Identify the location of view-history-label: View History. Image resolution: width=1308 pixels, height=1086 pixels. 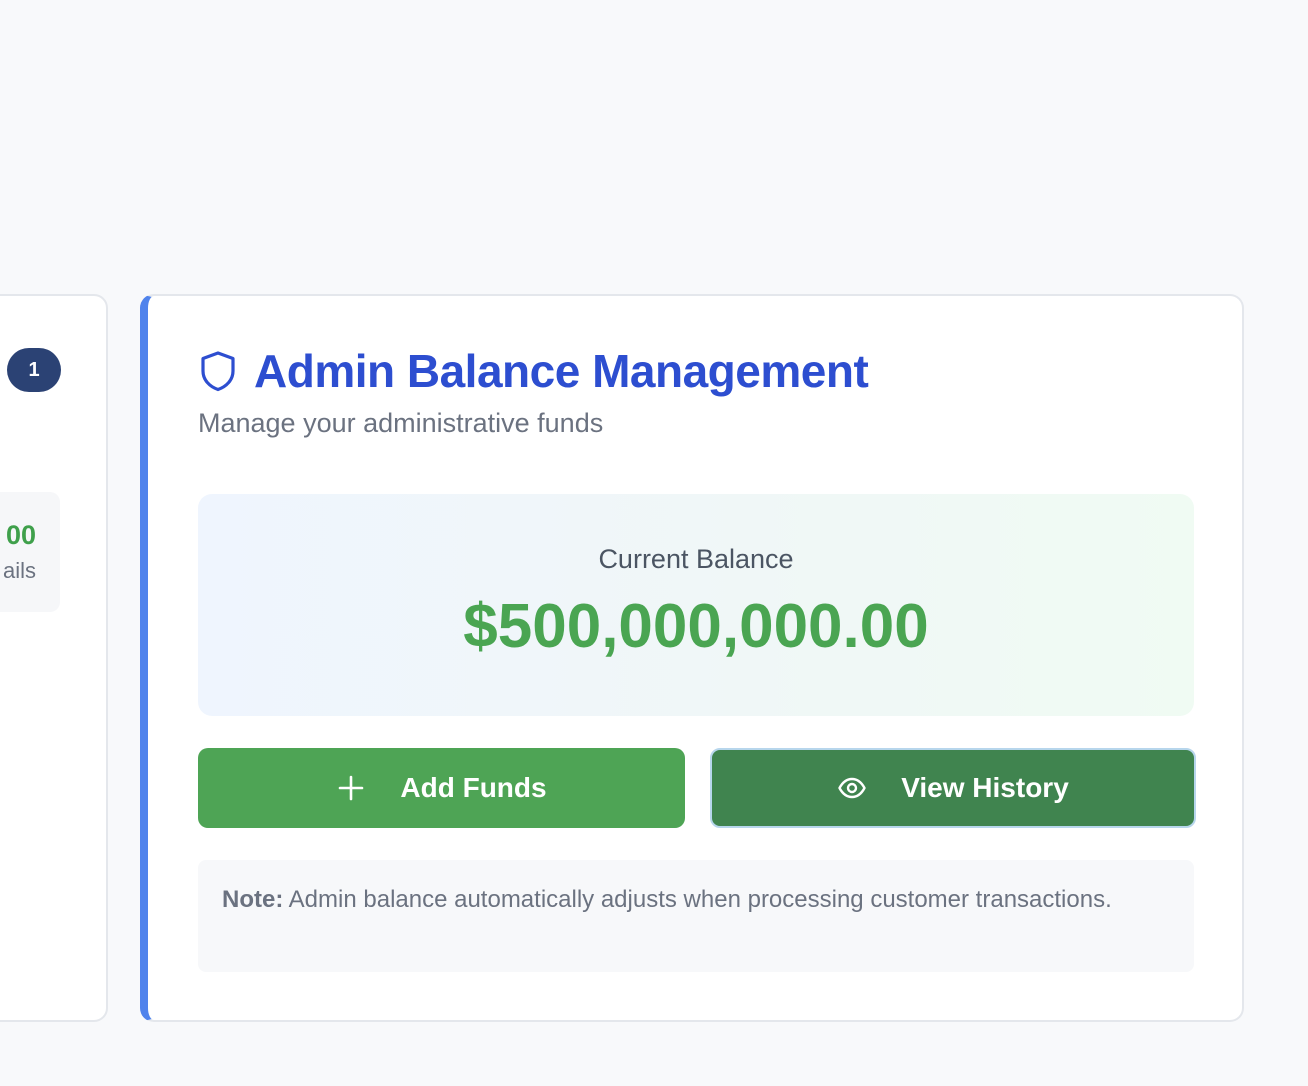
(985, 787).